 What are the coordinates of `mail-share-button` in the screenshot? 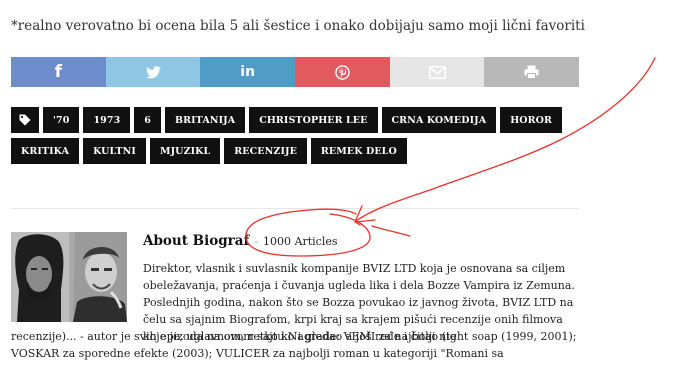 It's located at (437, 72).